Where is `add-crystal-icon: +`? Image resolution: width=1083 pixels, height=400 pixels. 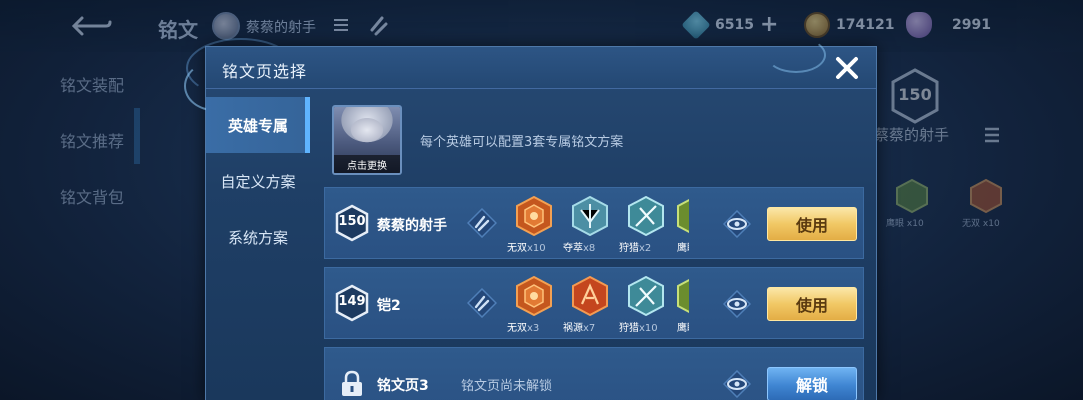 add-crystal-icon: + is located at coordinates (769, 25).